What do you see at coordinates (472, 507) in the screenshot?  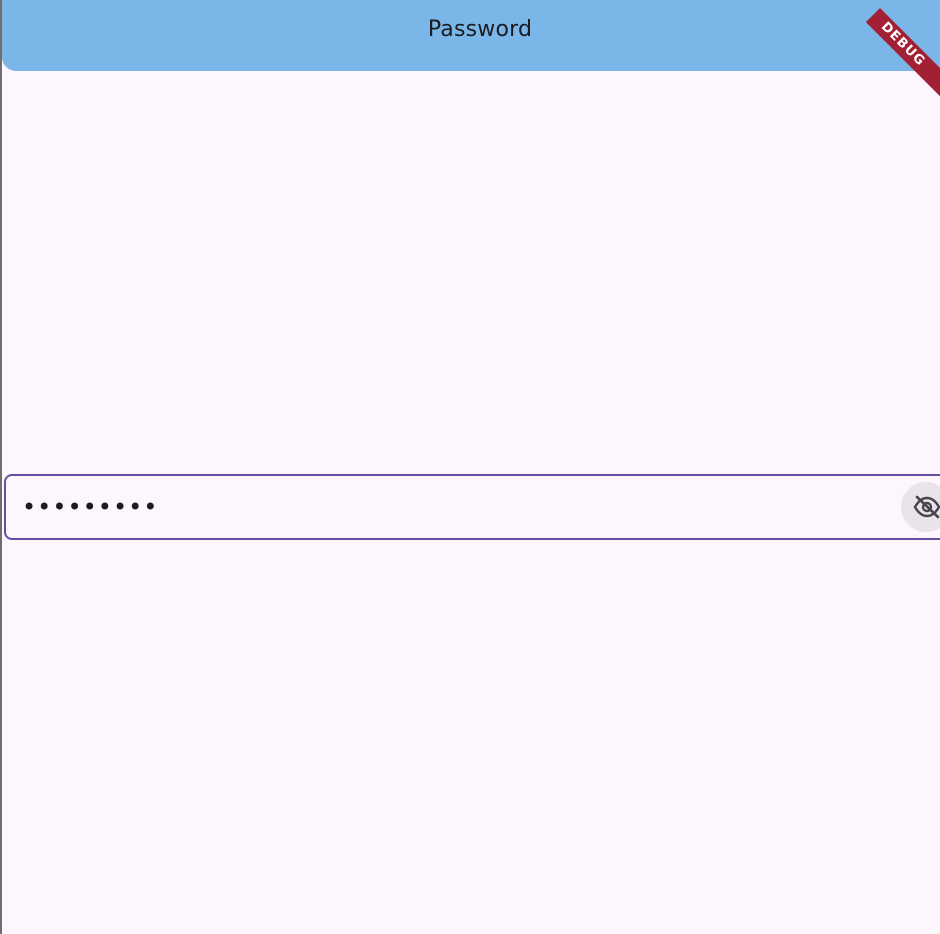 I see `password-field: •••••••••` at bounding box center [472, 507].